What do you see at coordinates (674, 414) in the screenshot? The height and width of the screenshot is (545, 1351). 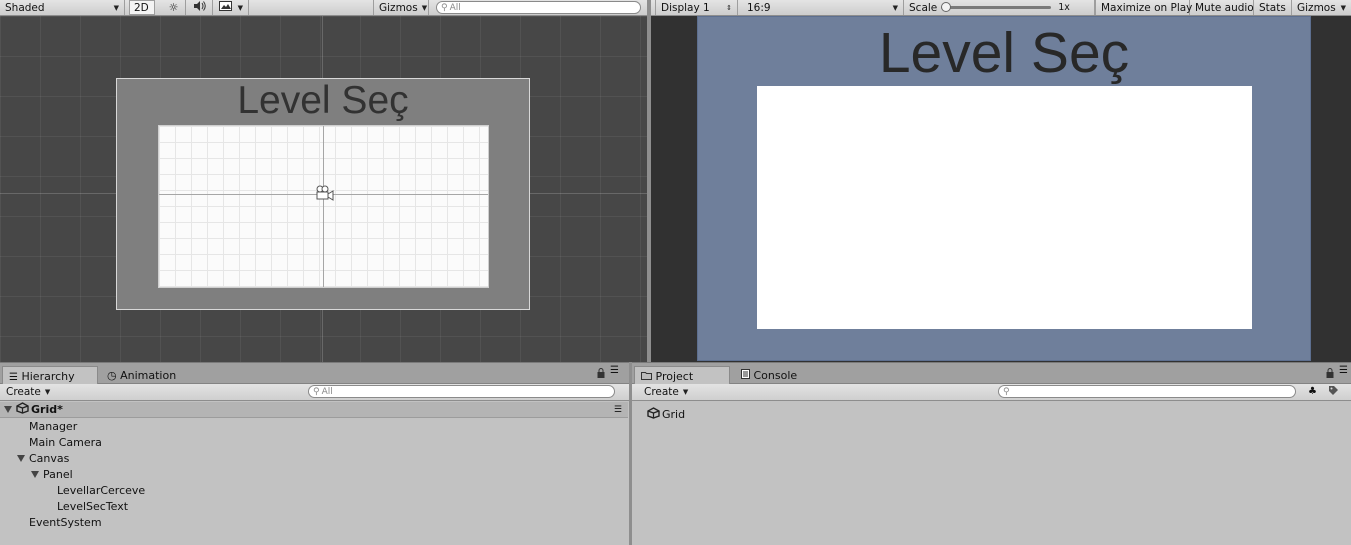 I see `project-item-label: Grid` at bounding box center [674, 414].